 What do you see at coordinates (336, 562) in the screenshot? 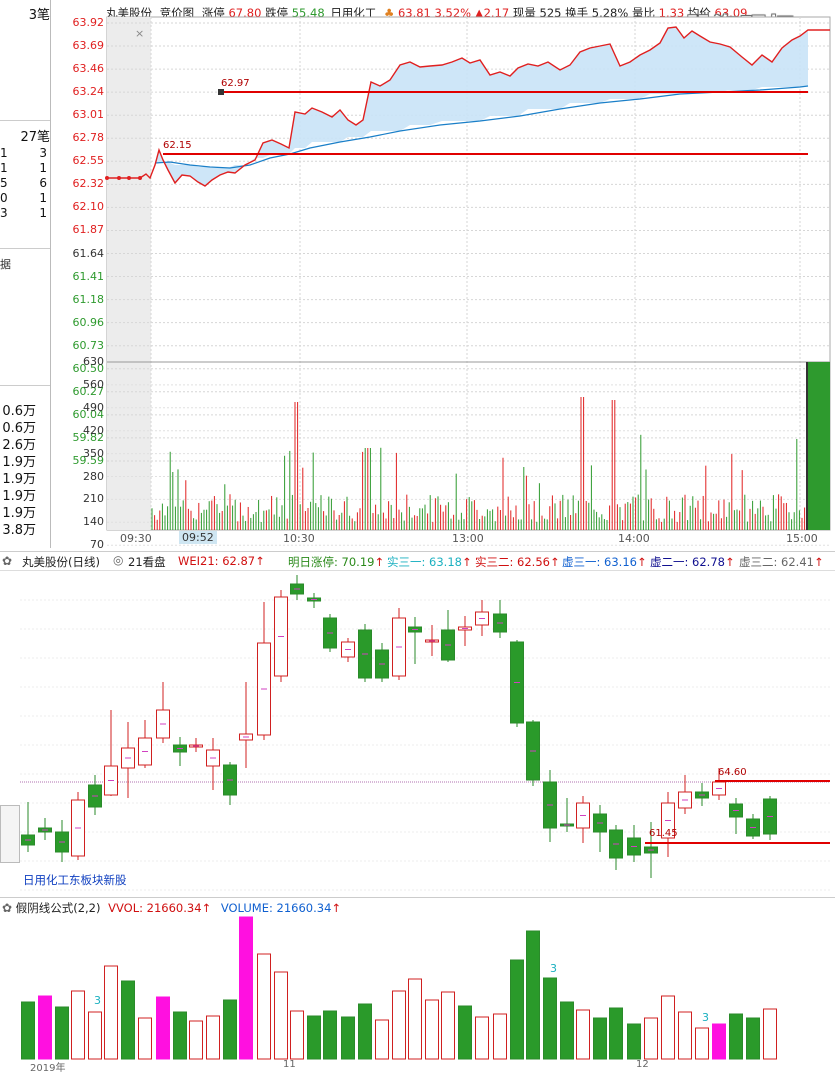
I see `next-limit-value: 明日涨停: 70.19↑` at bounding box center [336, 562].